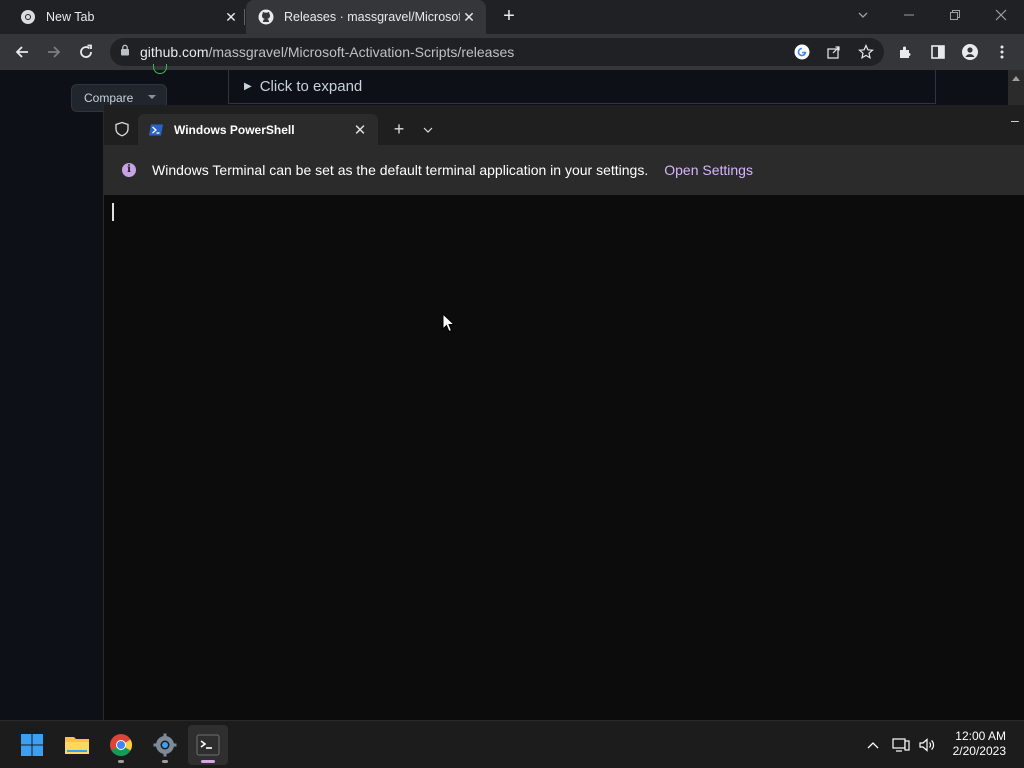 The height and width of the screenshot is (768, 1024). I want to click on active-indicator, so click(208, 761).